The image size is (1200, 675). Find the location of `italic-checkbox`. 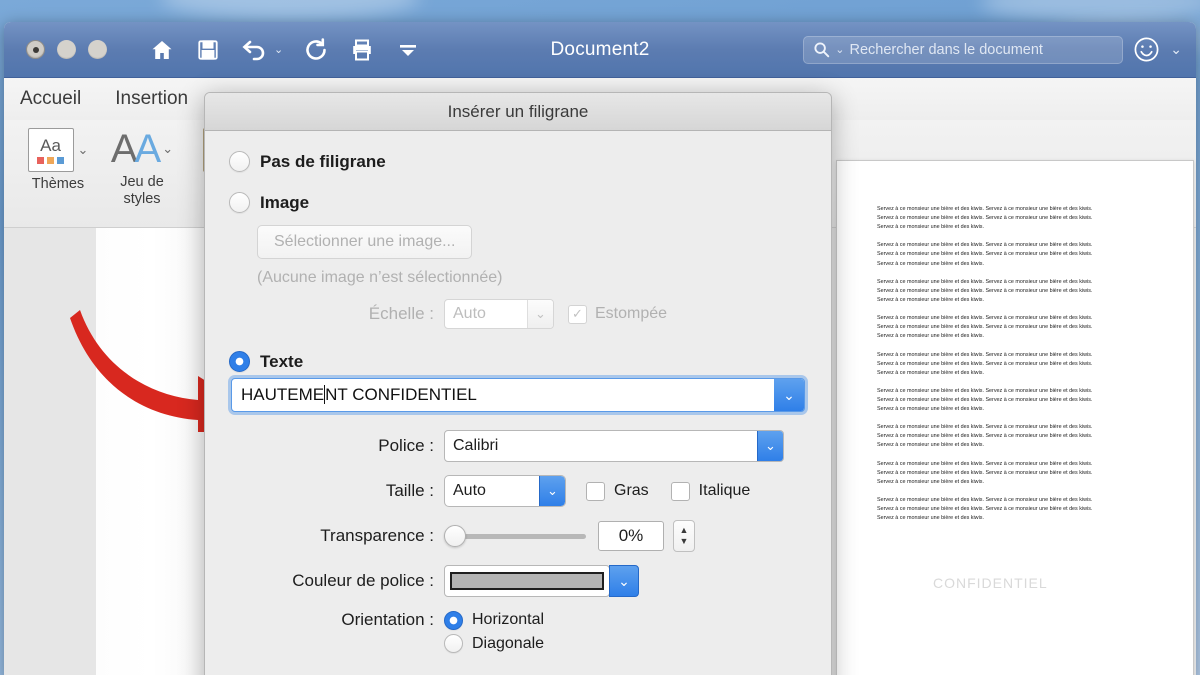

italic-checkbox is located at coordinates (680, 491).